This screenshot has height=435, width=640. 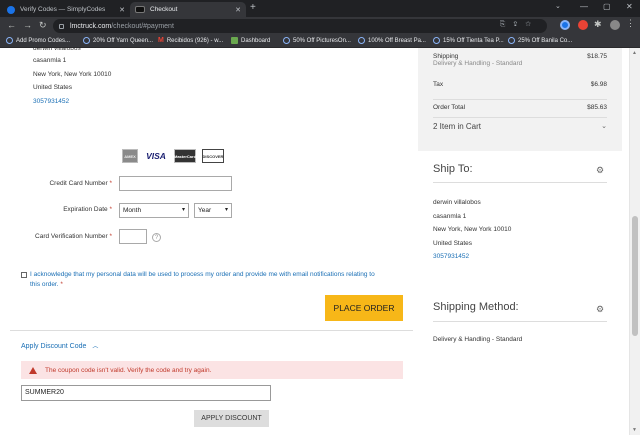 I want to click on order-total-row: Order Total $85.63, so click(x=520, y=107).